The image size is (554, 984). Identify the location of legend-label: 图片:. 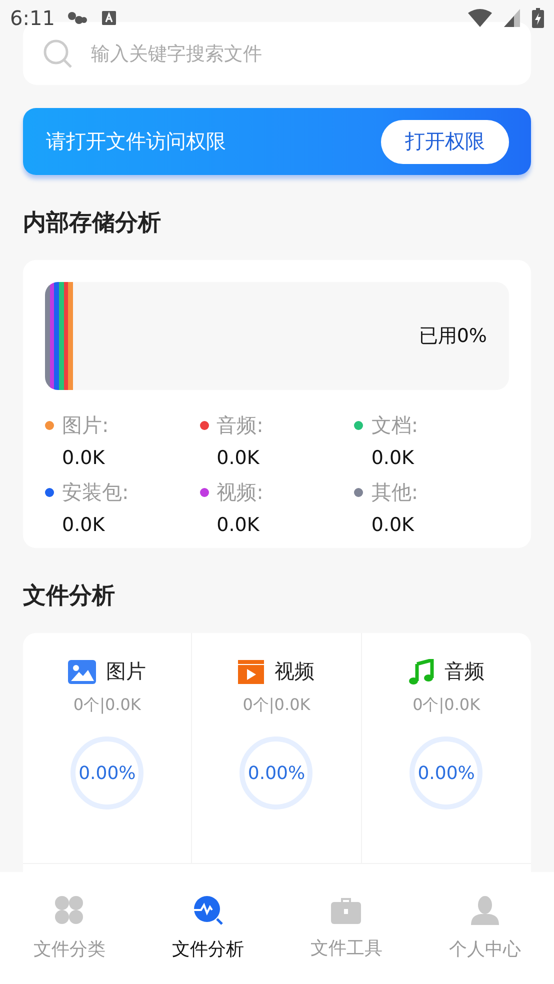
(85, 425).